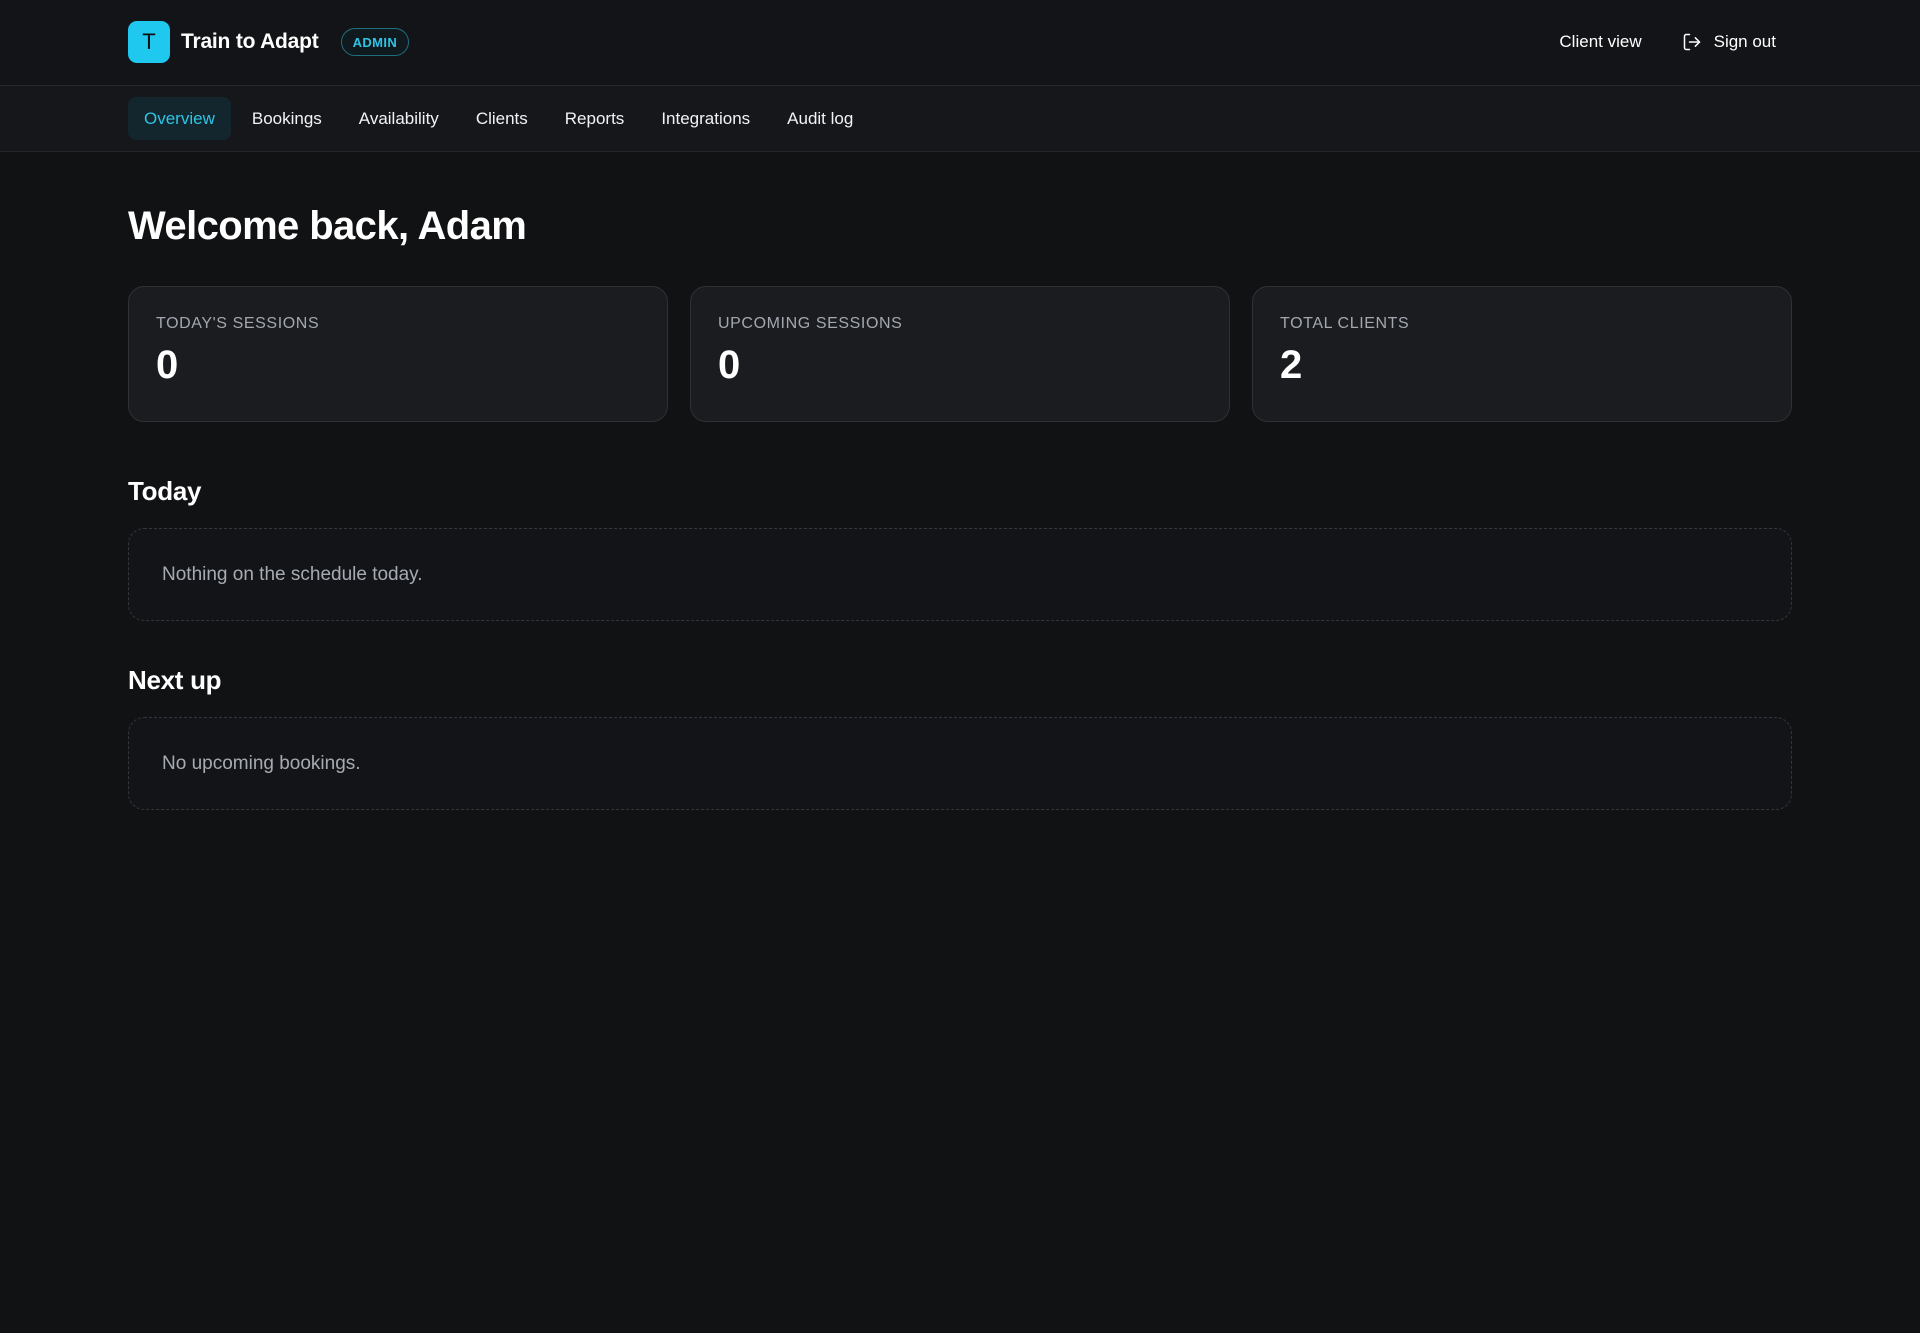 The width and height of the screenshot is (1920, 1333). I want to click on brand: T Train to Adapt ADMIN, so click(269, 42).